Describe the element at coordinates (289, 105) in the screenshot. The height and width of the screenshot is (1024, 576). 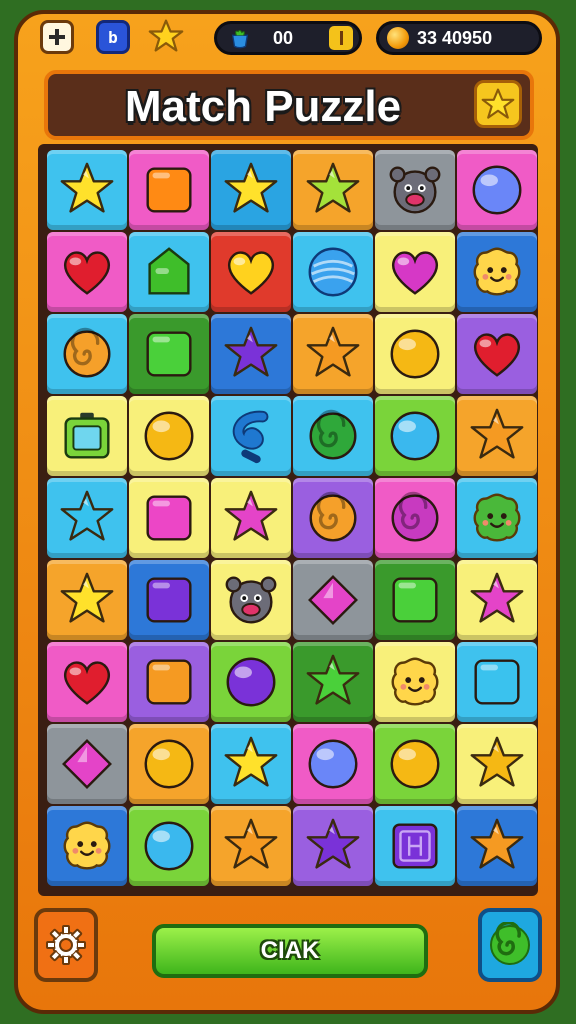
I see `title-panel: Match Puzzle` at that location.